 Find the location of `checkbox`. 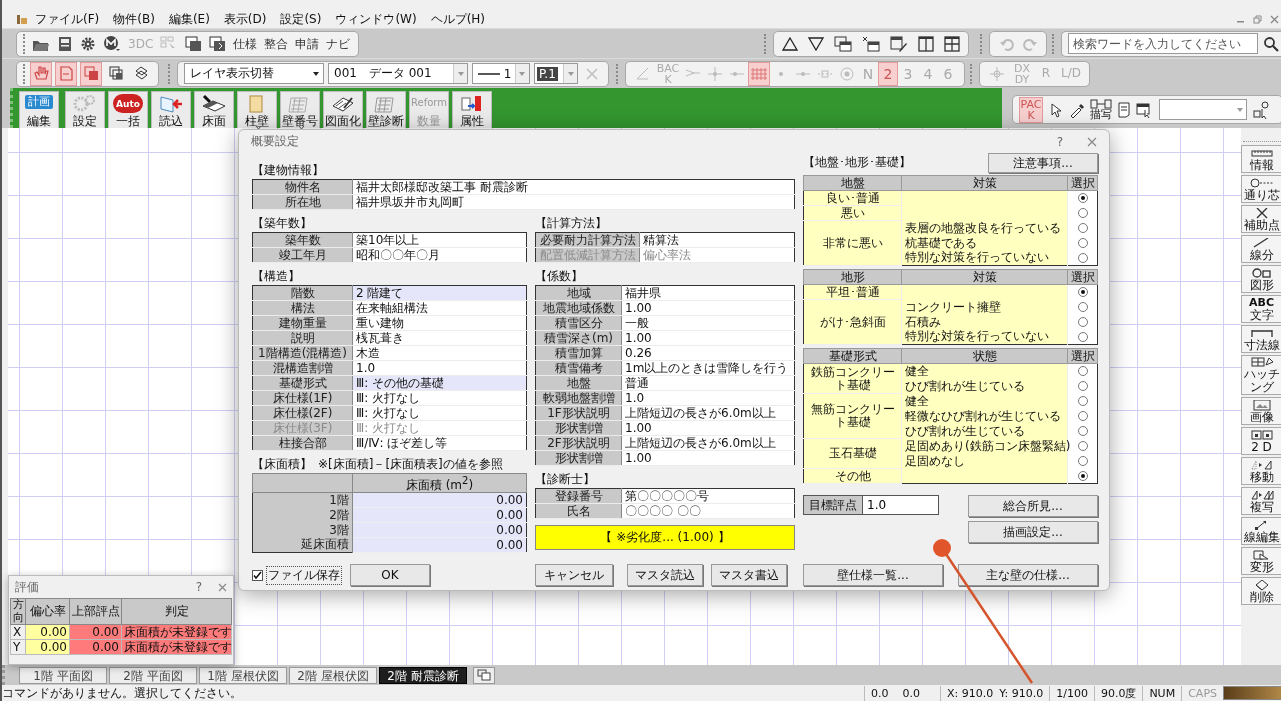

checkbox is located at coordinates (257, 575).